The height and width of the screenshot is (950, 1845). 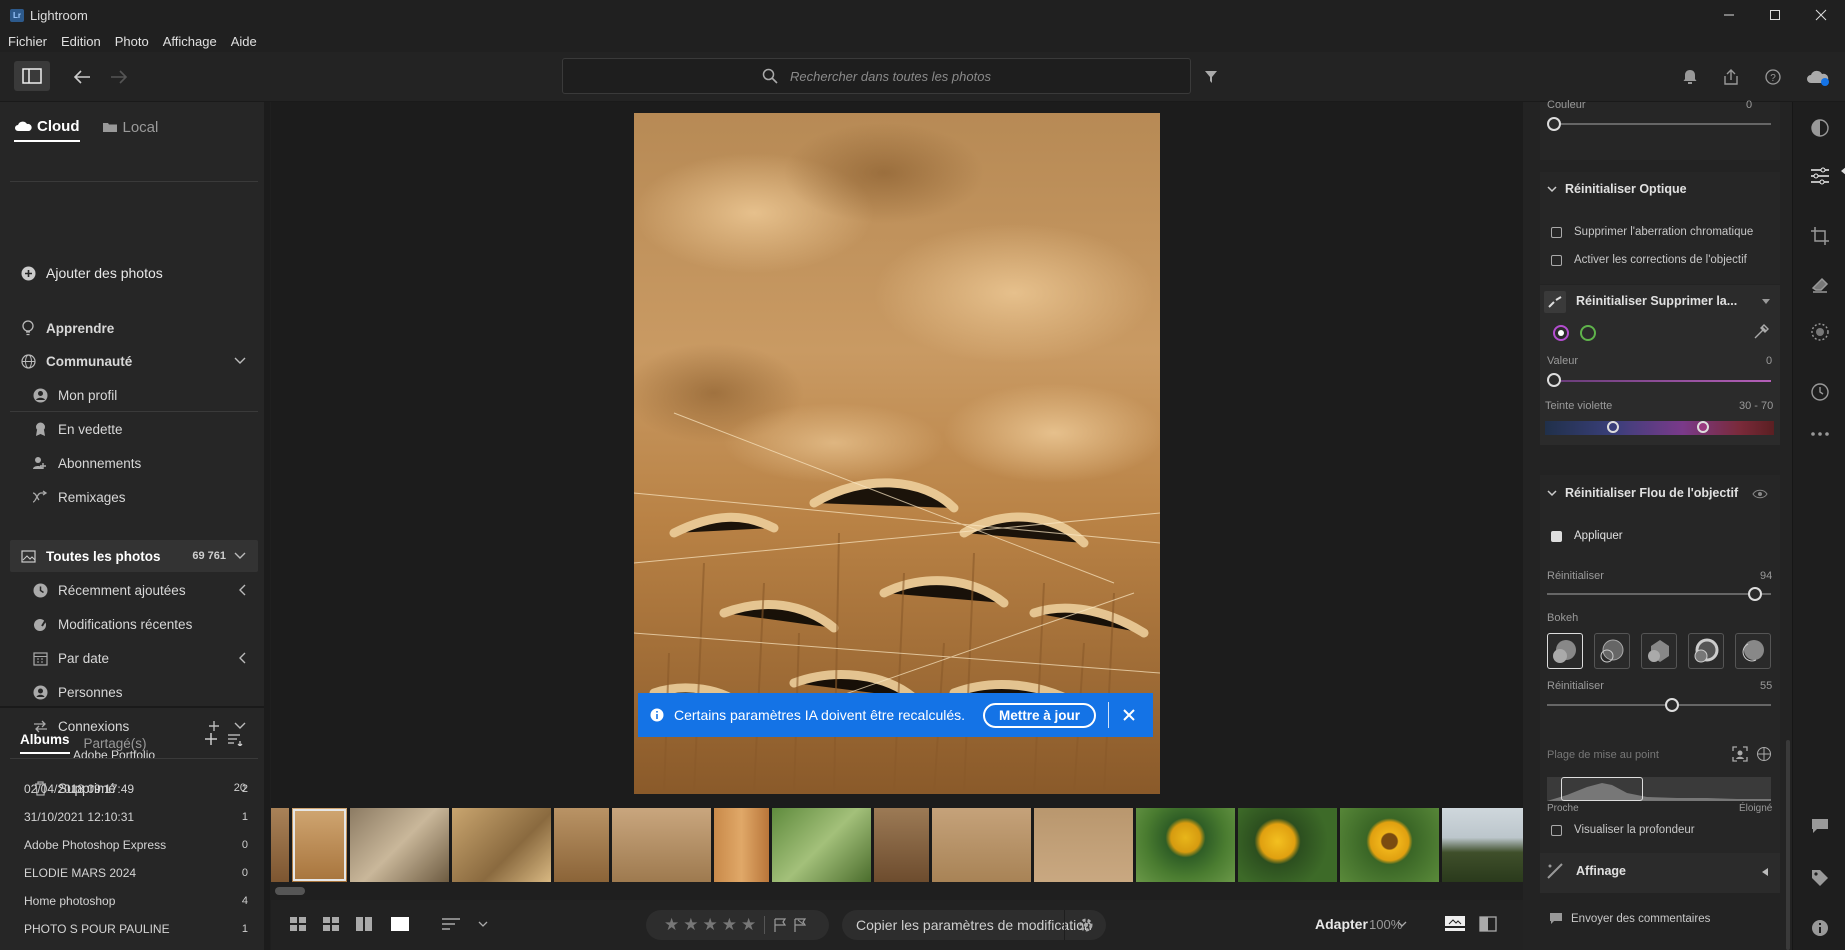 What do you see at coordinates (1659, 651) in the screenshot?
I see `bokeh-blade-option` at bounding box center [1659, 651].